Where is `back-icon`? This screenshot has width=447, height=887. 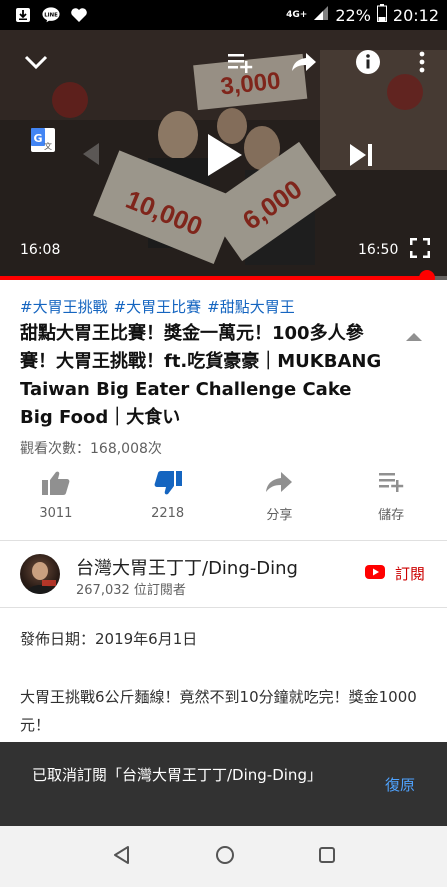 back-icon is located at coordinates (122, 857).